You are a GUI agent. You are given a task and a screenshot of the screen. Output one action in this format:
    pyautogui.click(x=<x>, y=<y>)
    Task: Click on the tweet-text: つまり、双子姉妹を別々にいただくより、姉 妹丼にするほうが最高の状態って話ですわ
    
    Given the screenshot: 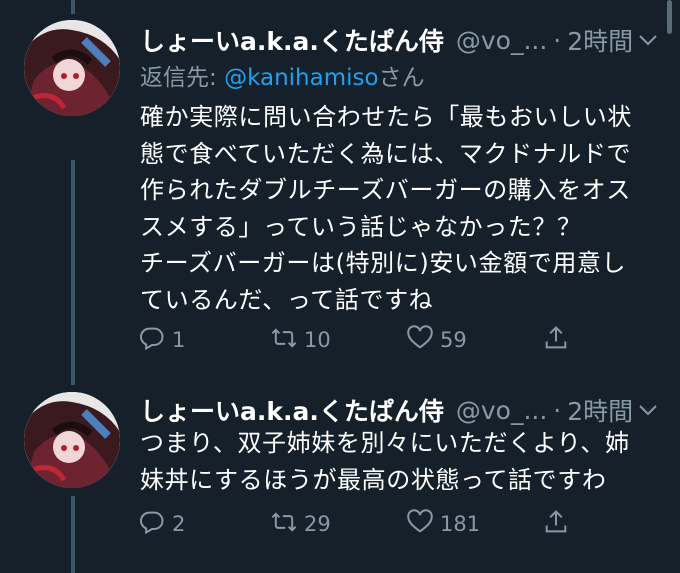 What is the action you would take?
    pyautogui.click(x=385, y=461)
    